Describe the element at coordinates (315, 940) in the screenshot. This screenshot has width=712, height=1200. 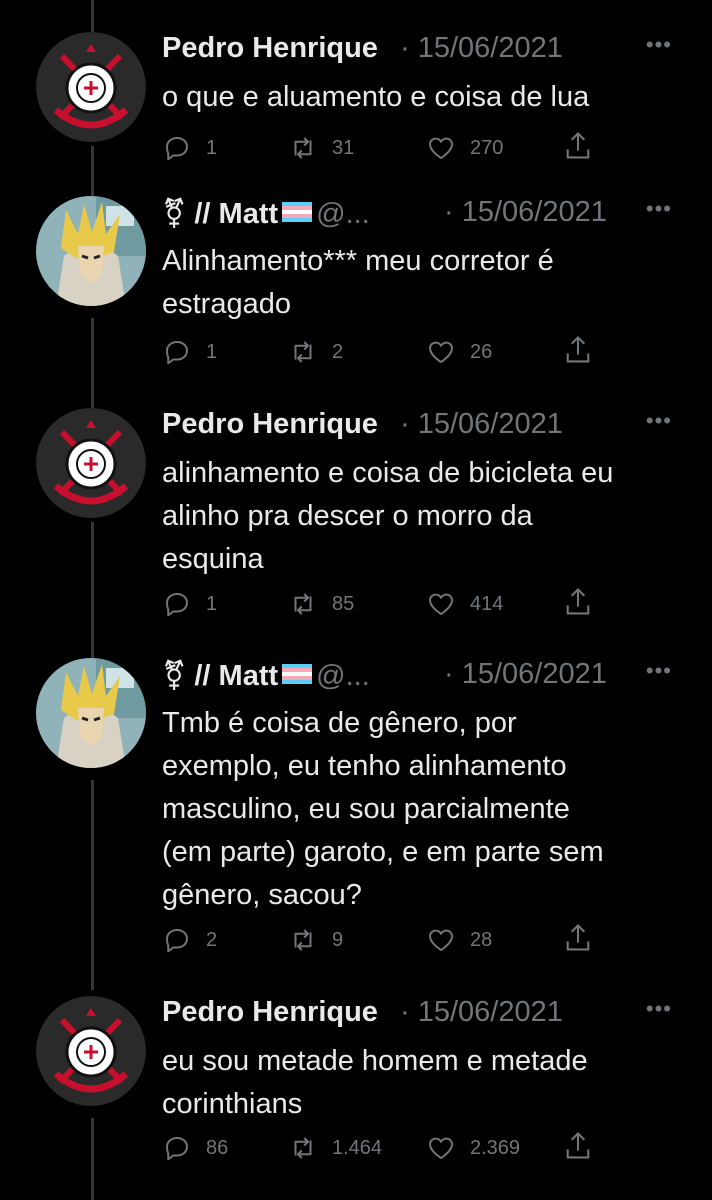
I see `retweet-button: 9` at that location.